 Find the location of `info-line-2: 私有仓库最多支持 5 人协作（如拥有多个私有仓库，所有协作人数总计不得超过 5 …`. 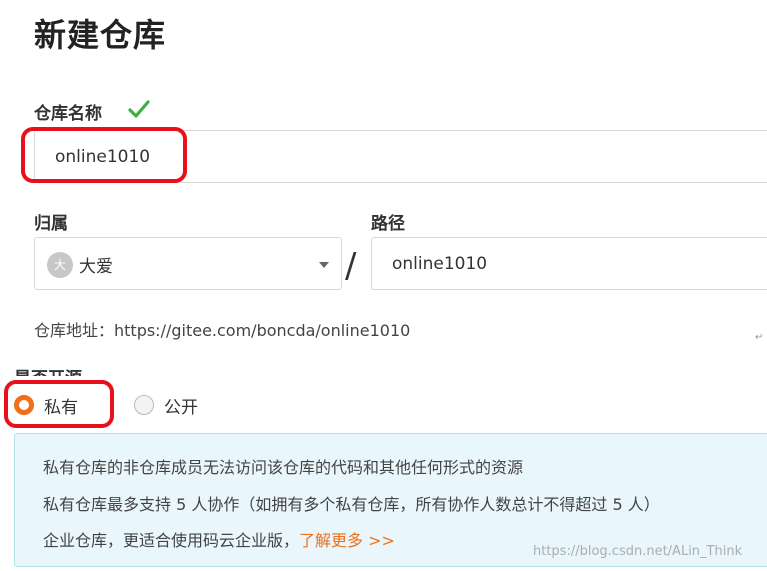

info-line-2: 私有仓库最多支持 5 人协作（如拥有多个私有仓库，所有协作人数总计不得超过 5 … is located at coordinates (351, 504).